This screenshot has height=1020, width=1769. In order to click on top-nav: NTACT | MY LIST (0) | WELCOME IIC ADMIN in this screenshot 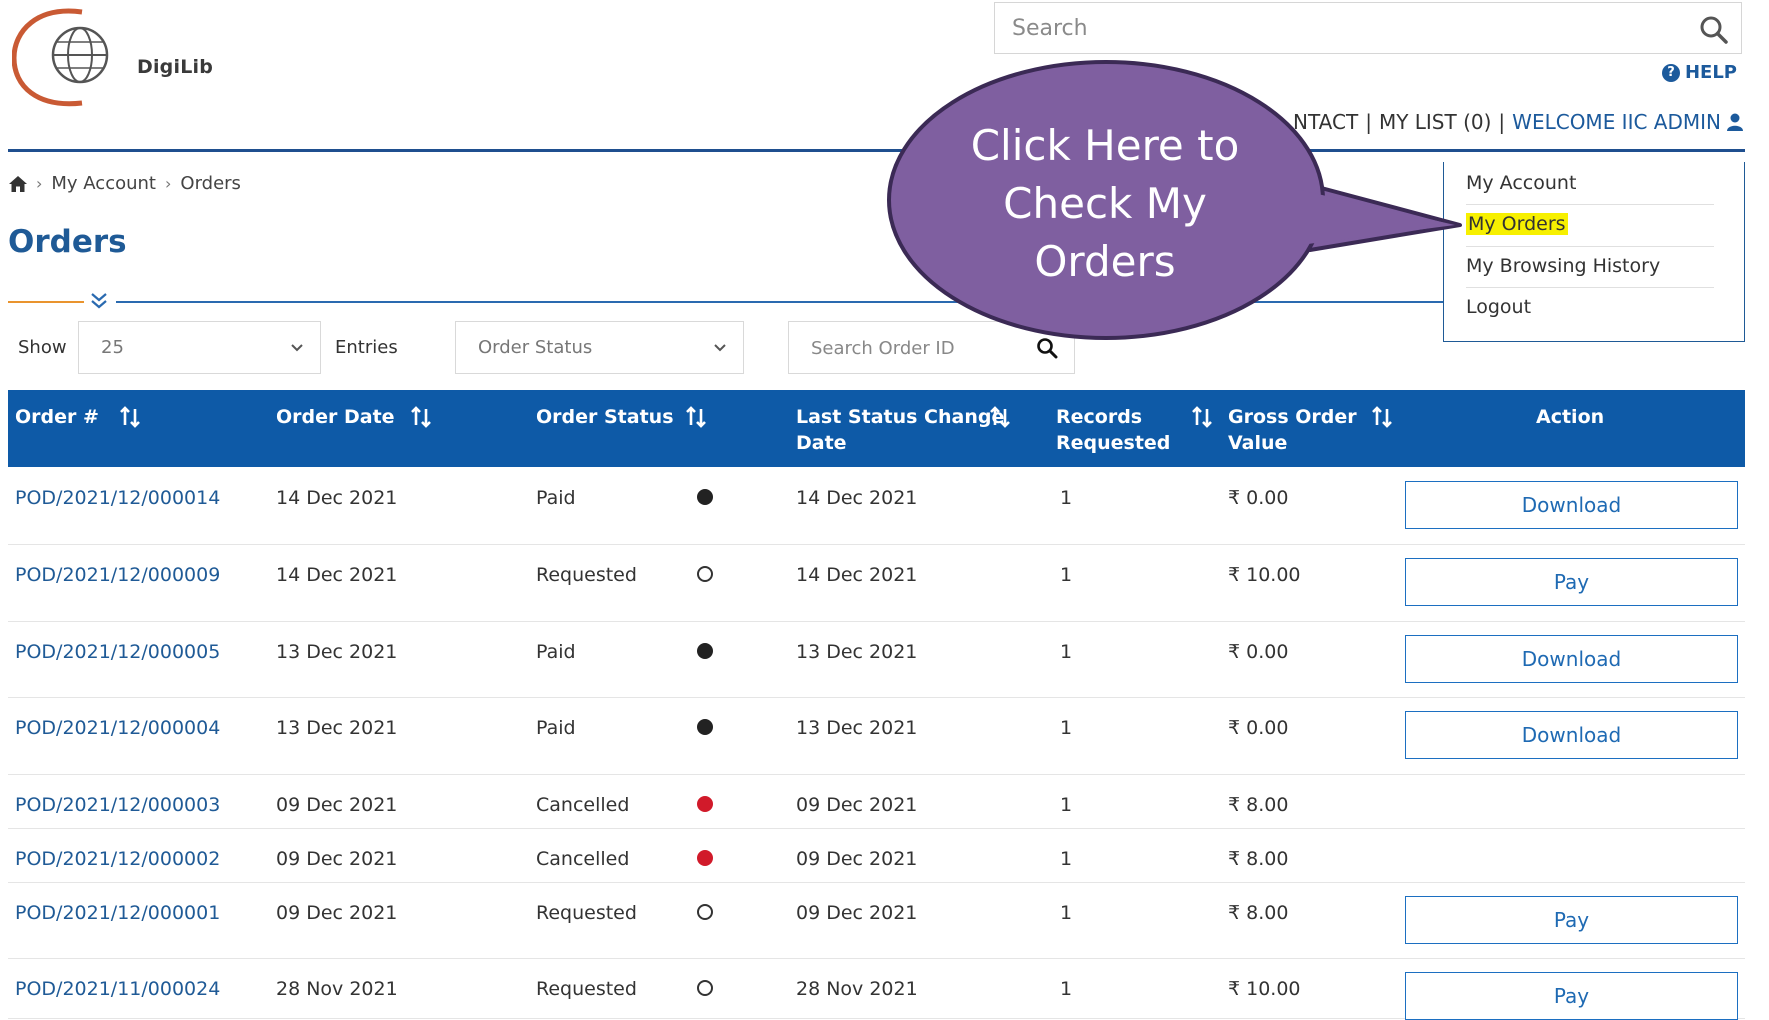, I will do `click(1518, 122)`.